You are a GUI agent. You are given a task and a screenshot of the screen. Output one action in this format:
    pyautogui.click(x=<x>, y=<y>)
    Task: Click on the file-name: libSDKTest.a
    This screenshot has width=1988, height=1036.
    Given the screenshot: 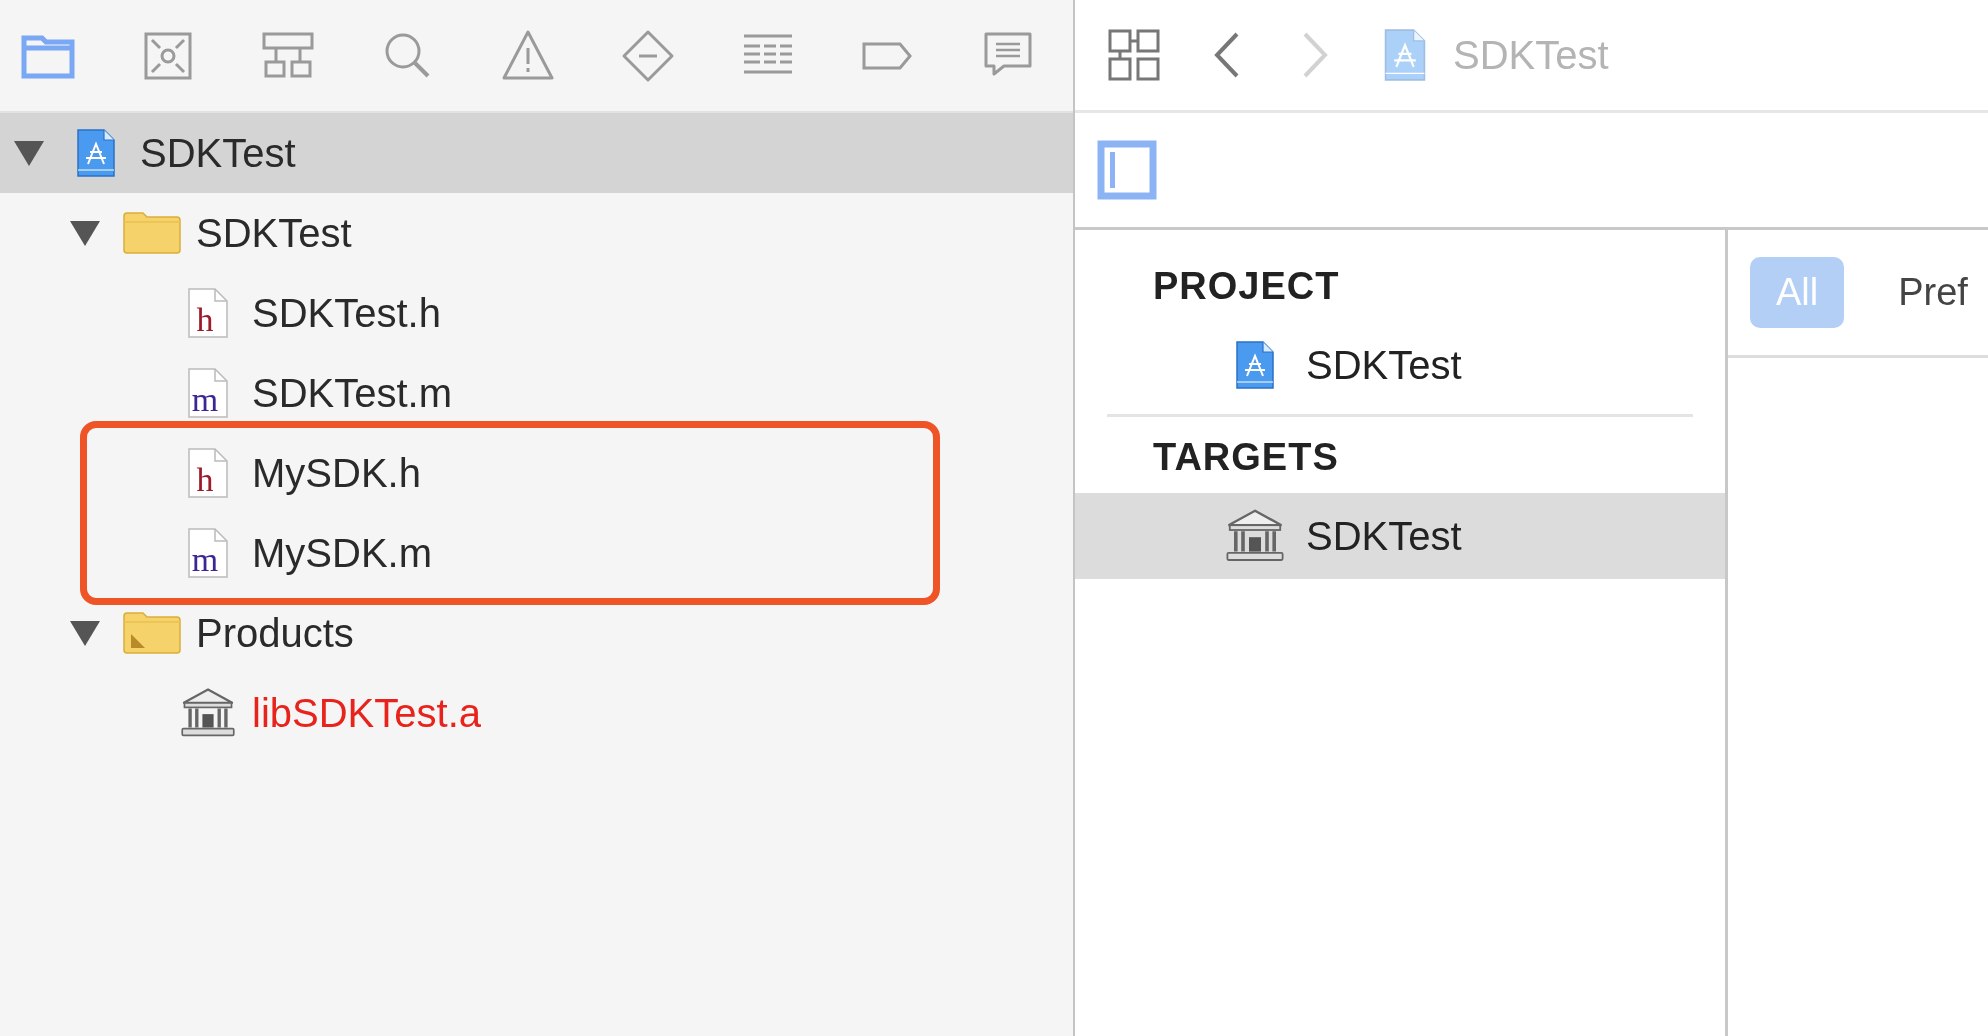 What is the action you would take?
    pyautogui.click(x=366, y=713)
    